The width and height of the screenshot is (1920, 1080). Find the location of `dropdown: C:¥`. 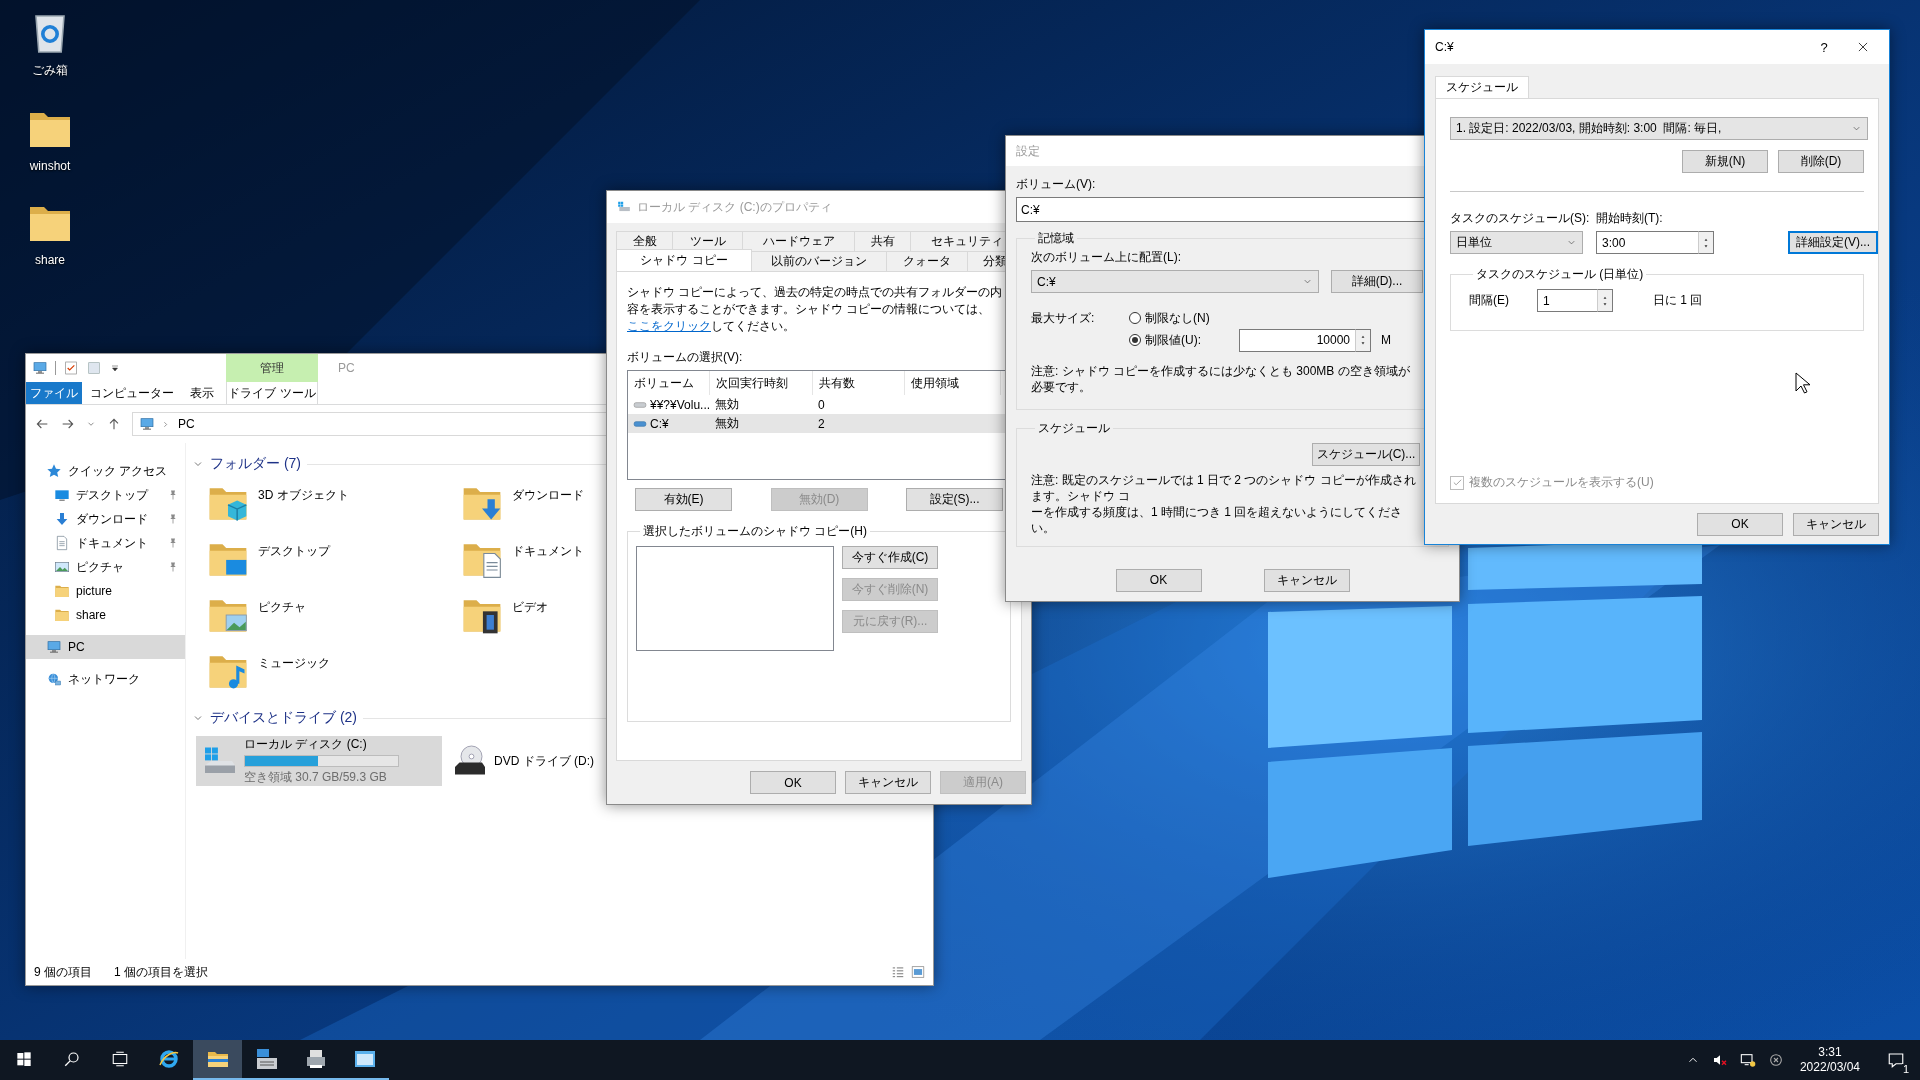

dropdown: C:¥ is located at coordinates (1175, 281).